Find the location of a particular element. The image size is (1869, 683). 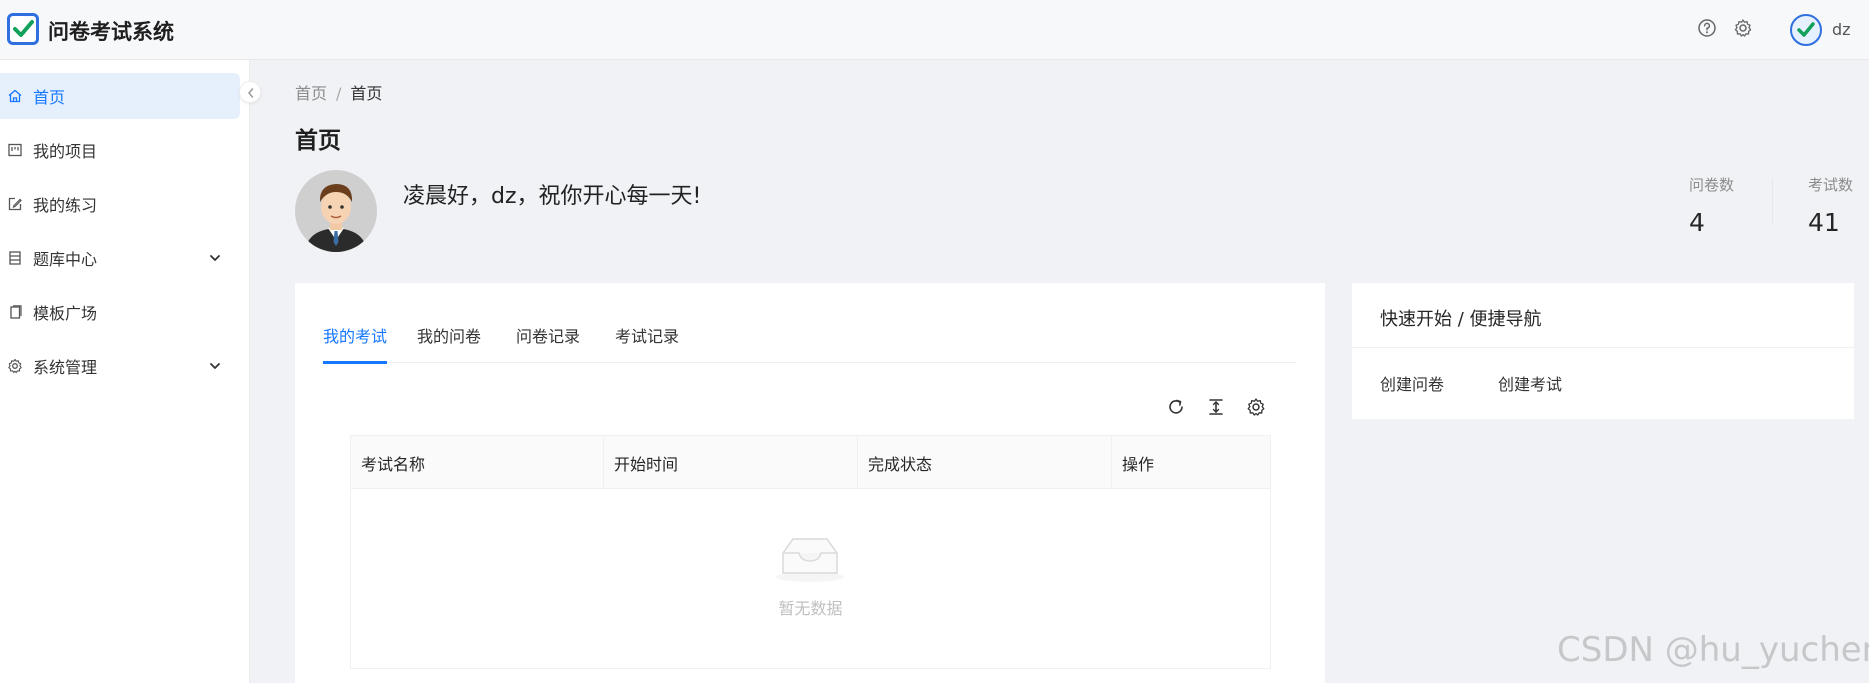

table-settings-icon is located at coordinates (1256, 407).